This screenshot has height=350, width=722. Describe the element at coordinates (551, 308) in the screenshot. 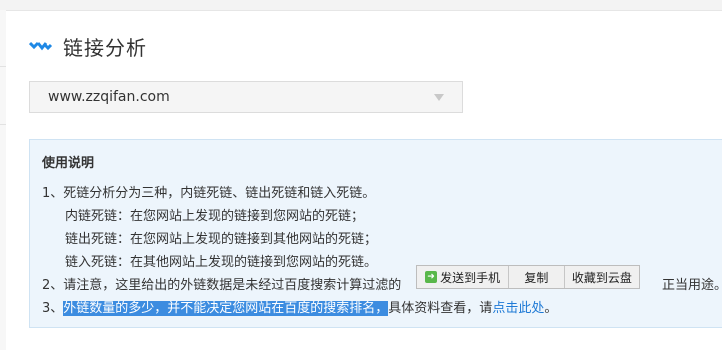

I see `line-end: 。` at that location.